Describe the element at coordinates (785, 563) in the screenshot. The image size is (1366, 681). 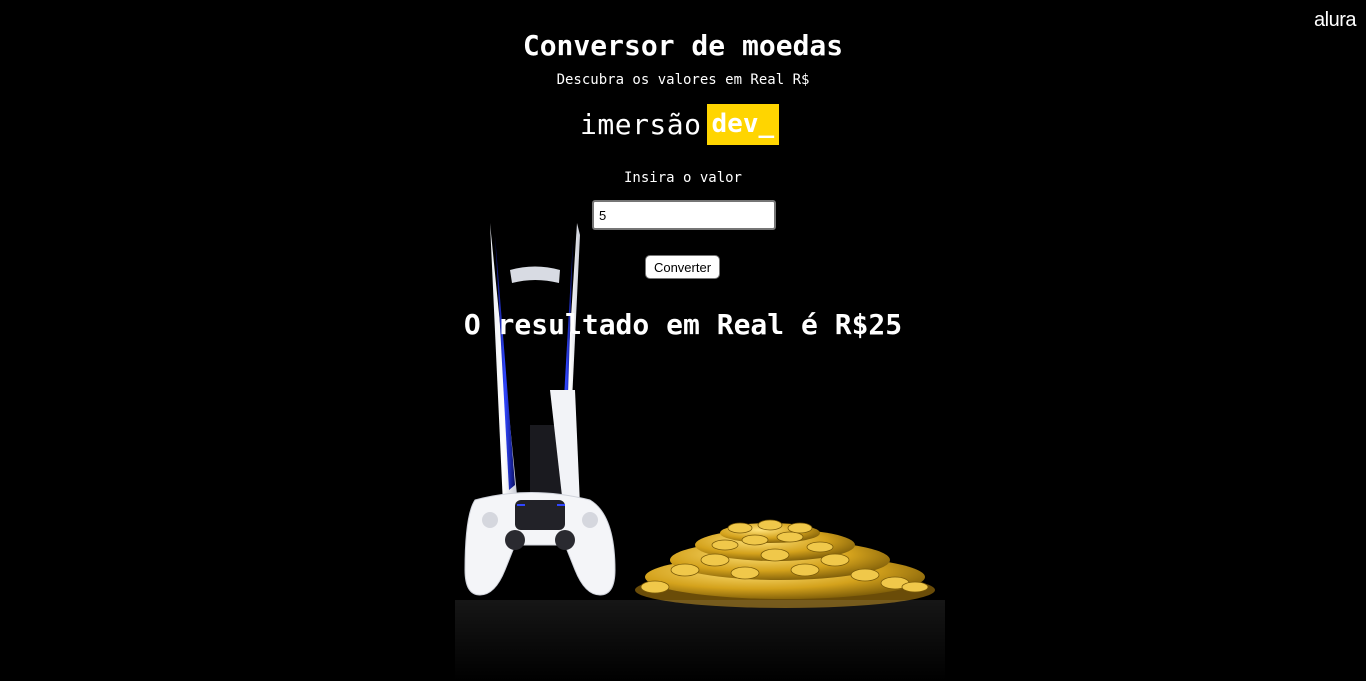
I see `gold-coins-illustration` at that location.